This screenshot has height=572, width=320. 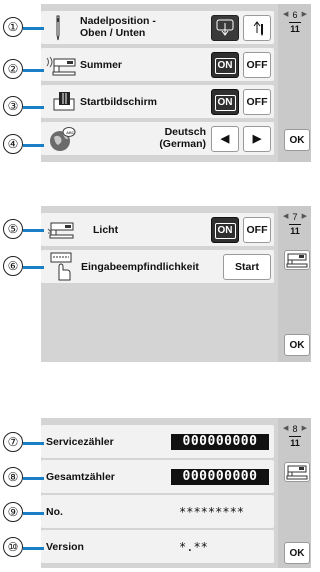 I want to click on light-machine-icon, so click(x=61, y=232).